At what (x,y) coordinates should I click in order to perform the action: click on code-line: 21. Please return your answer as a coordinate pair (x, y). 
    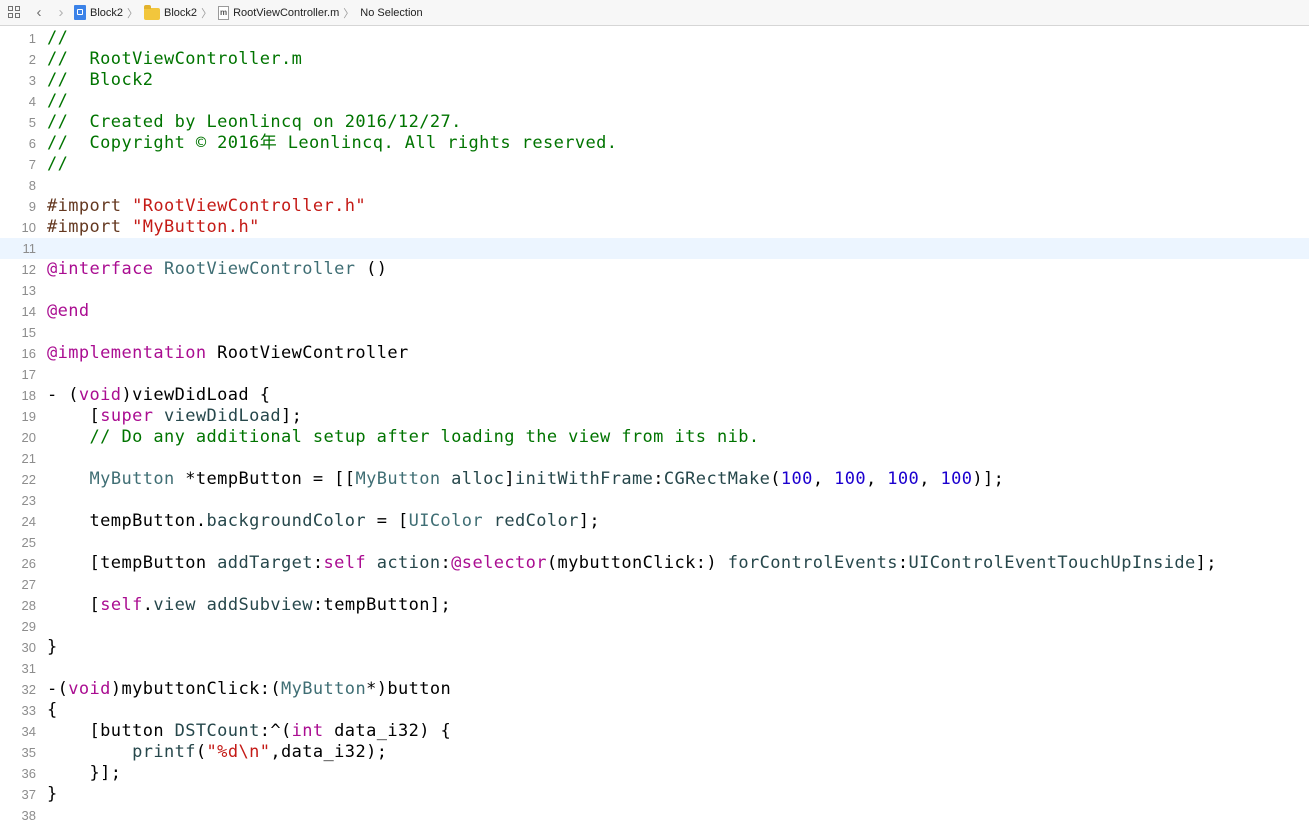
    Looking at the image, I should click on (654, 458).